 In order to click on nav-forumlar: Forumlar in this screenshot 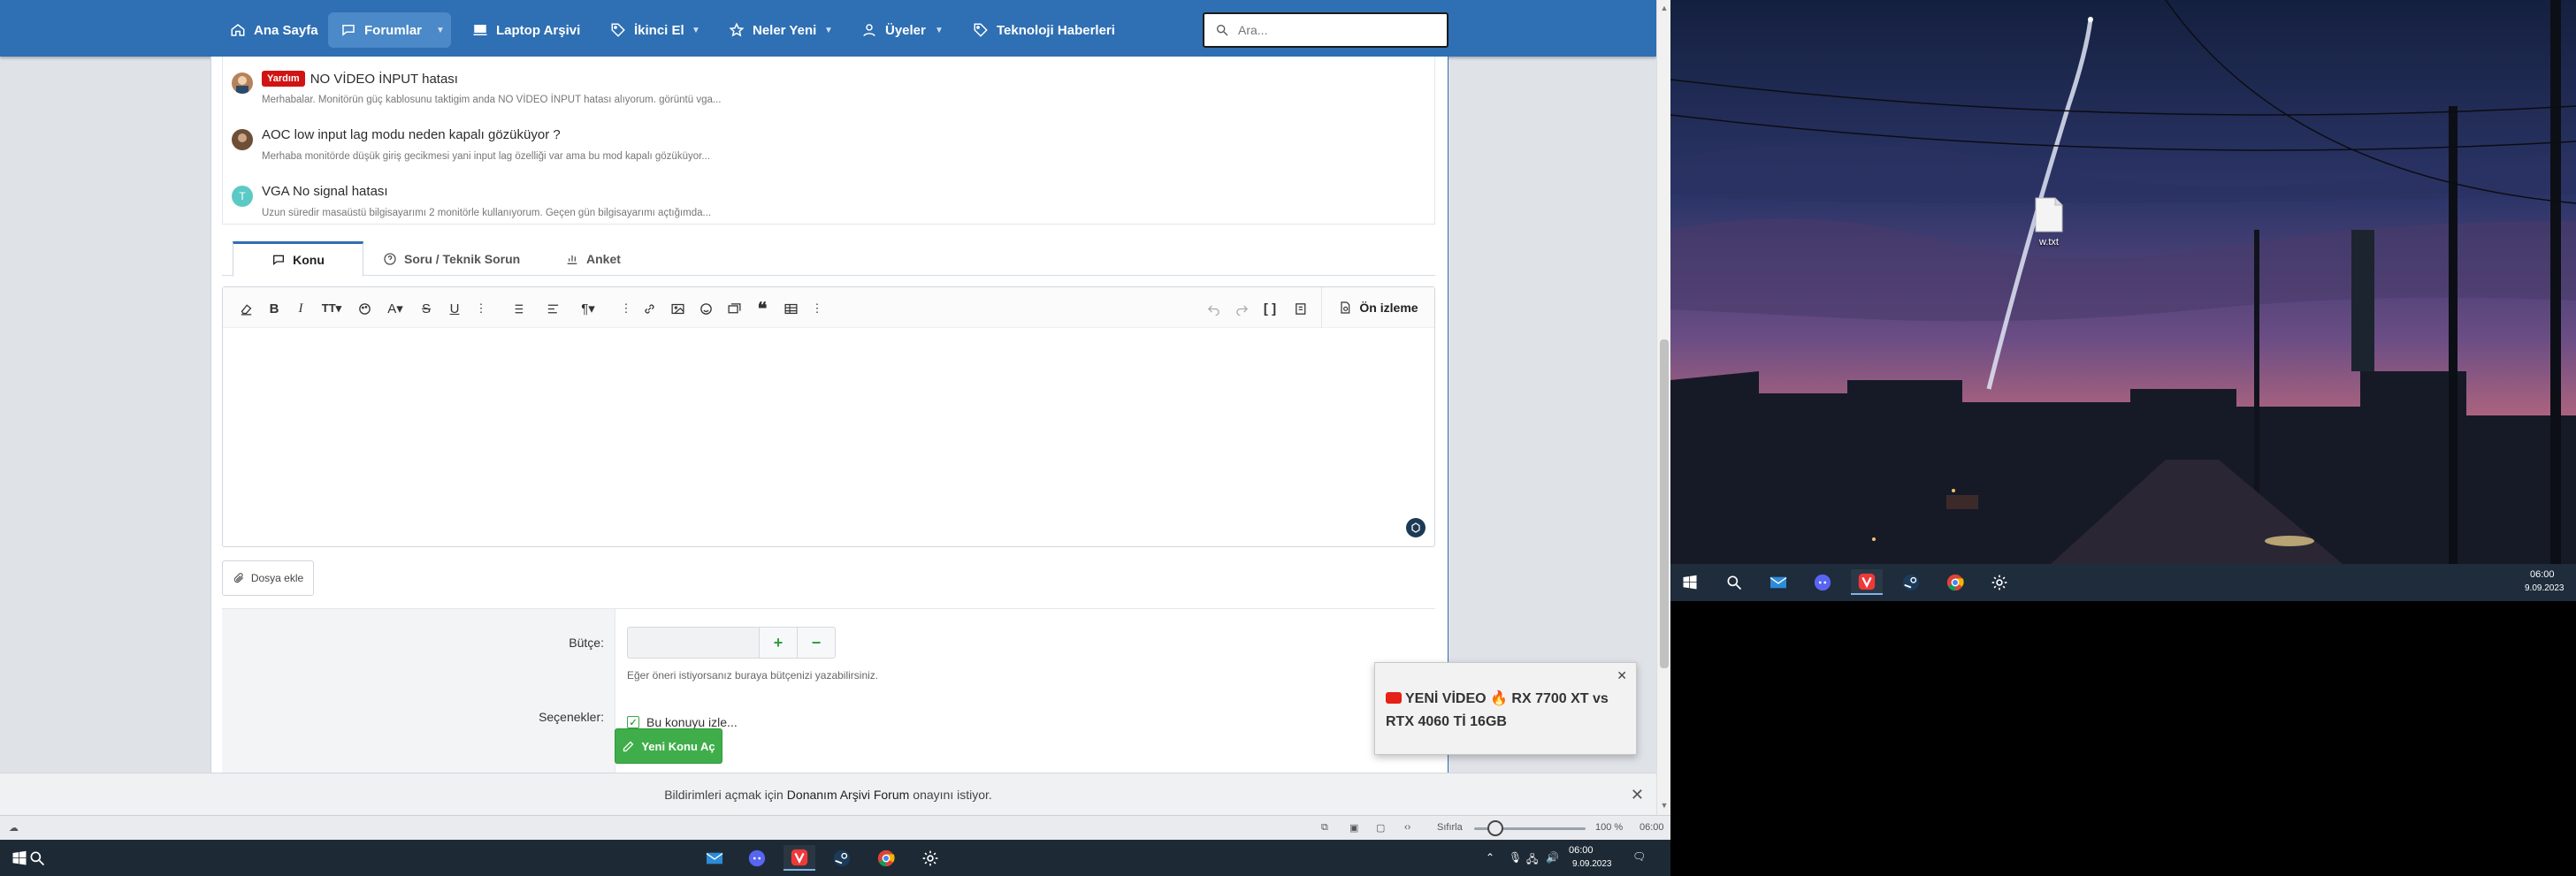, I will do `click(382, 30)`.